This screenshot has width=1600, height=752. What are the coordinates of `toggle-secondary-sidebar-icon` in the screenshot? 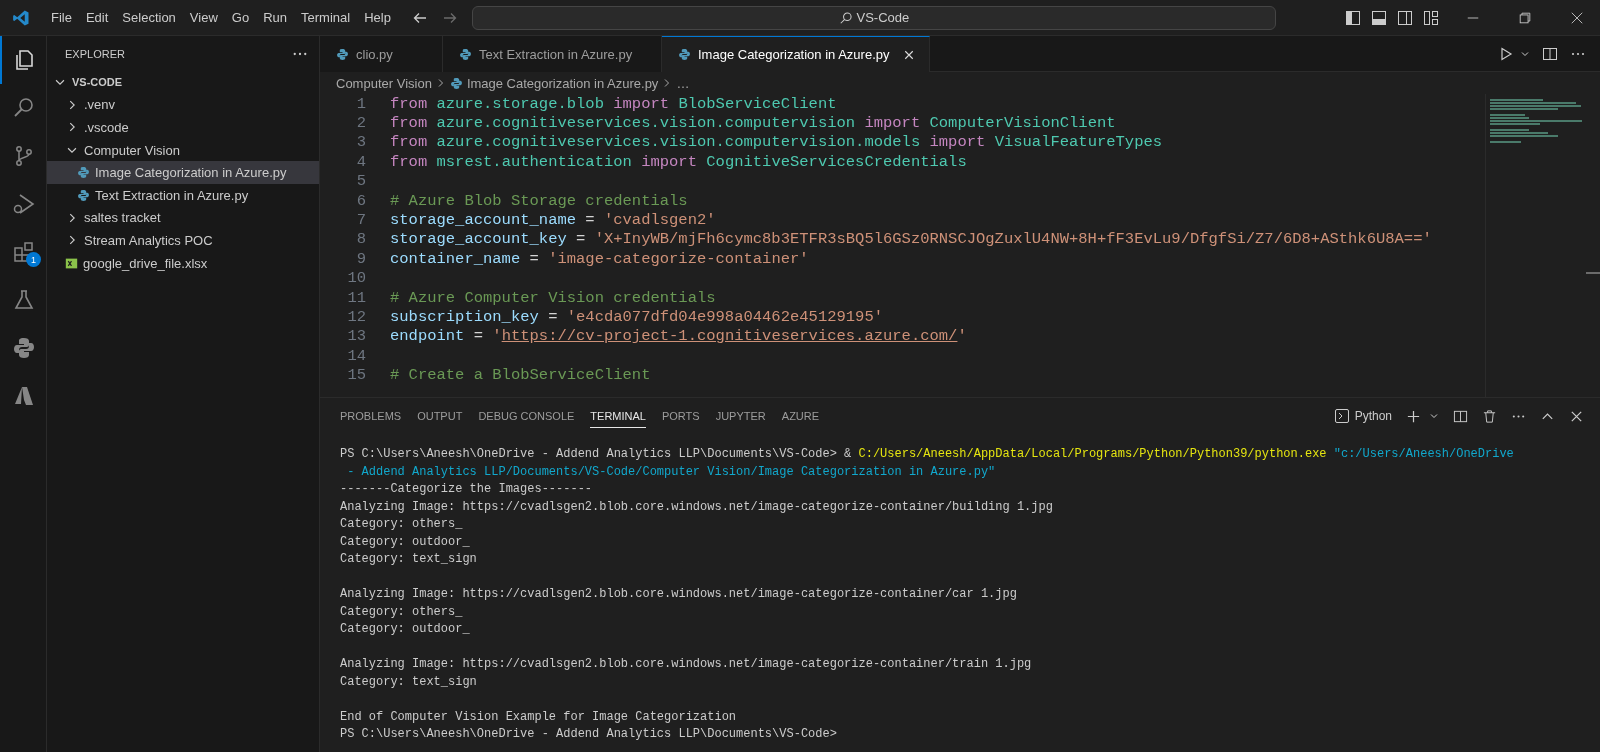 It's located at (1405, 17).